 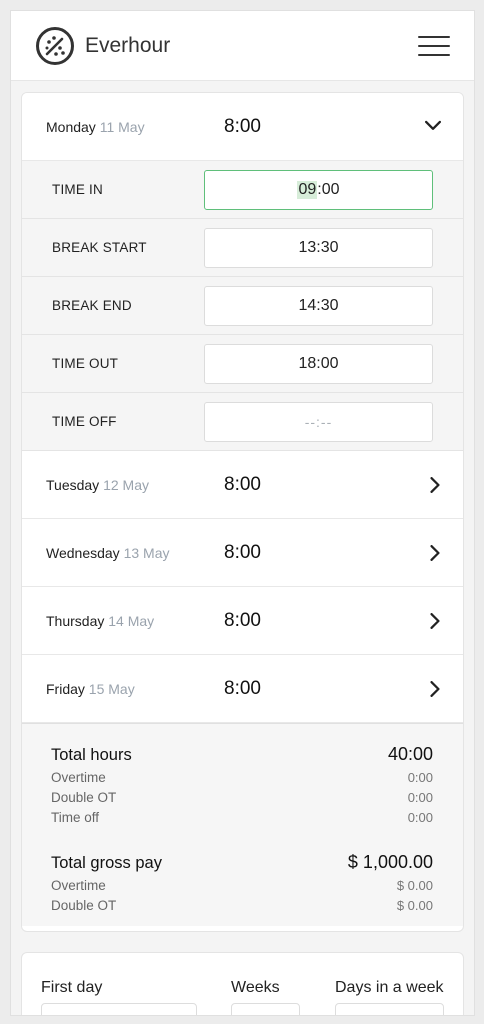 What do you see at coordinates (265, 1009) in the screenshot?
I see `weeks-input` at bounding box center [265, 1009].